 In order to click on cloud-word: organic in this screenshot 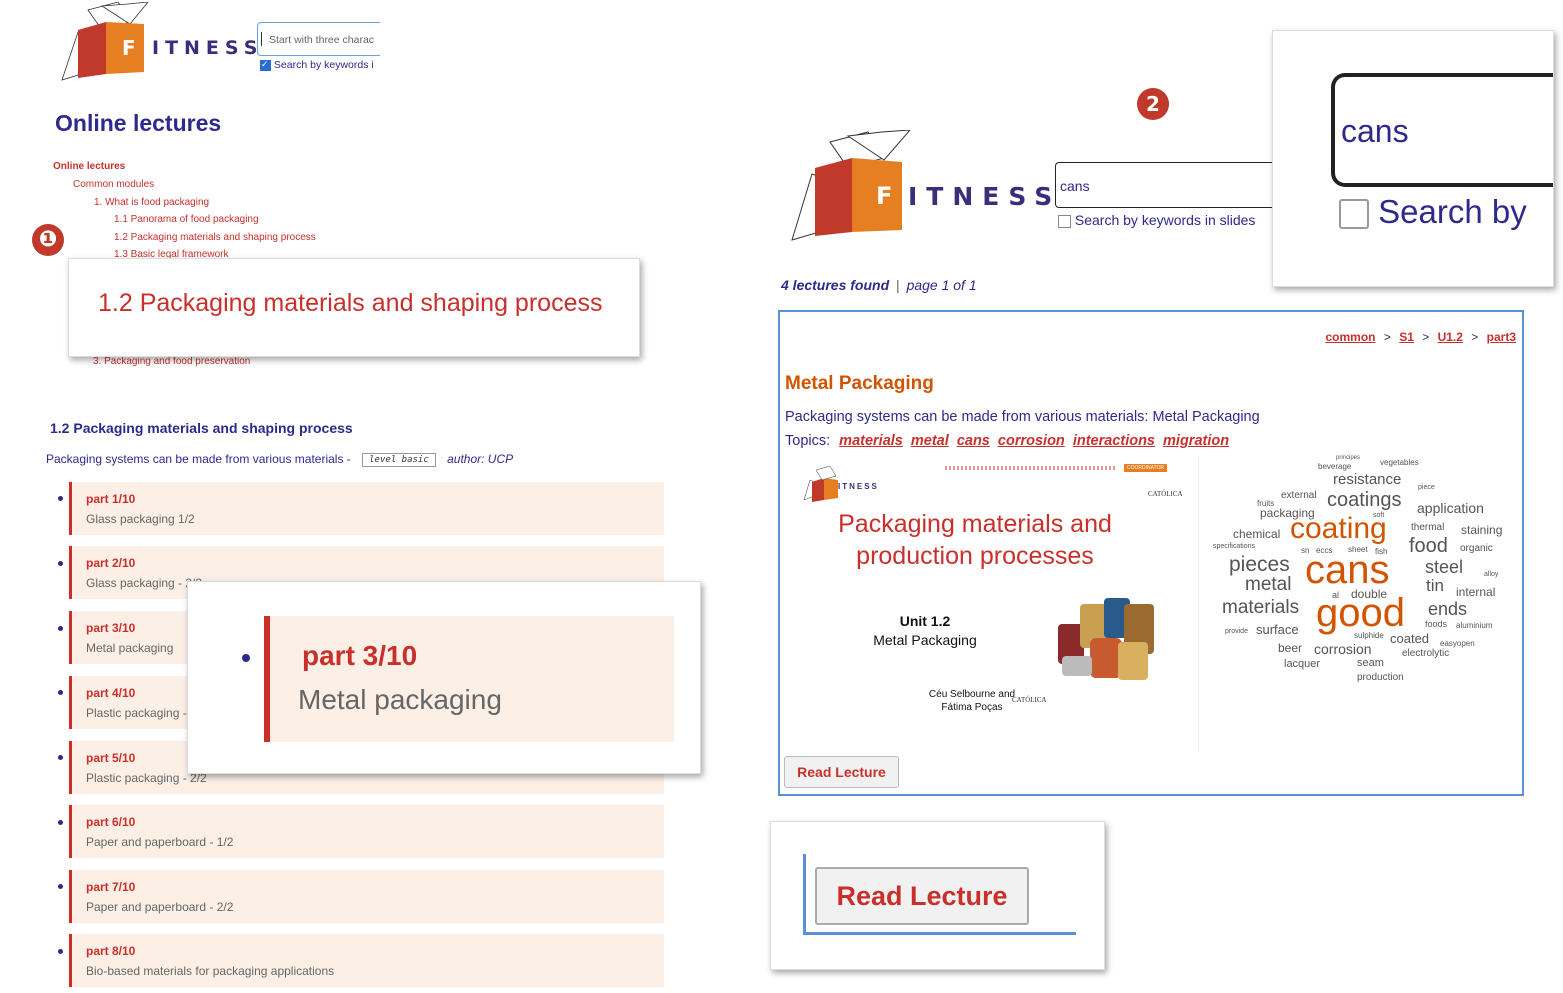, I will do `click(1476, 548)`.